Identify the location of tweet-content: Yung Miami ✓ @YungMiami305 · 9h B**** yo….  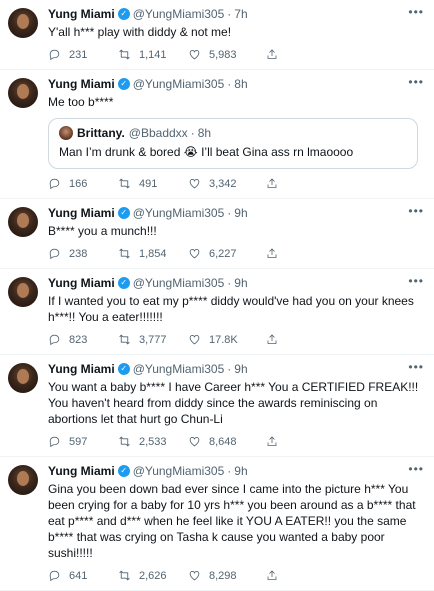
(236, 233).